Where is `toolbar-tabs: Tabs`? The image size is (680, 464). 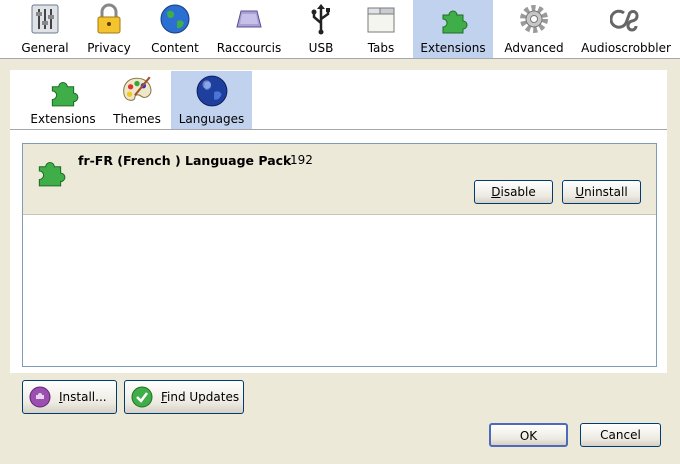
toolbar-tabs: Tabs is located at coordinates (381, 29).